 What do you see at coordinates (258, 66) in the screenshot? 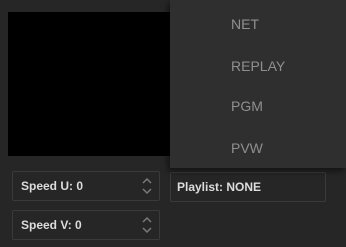
I see `menu-item-replay: REPLAY` at bounding box center [258, 66].